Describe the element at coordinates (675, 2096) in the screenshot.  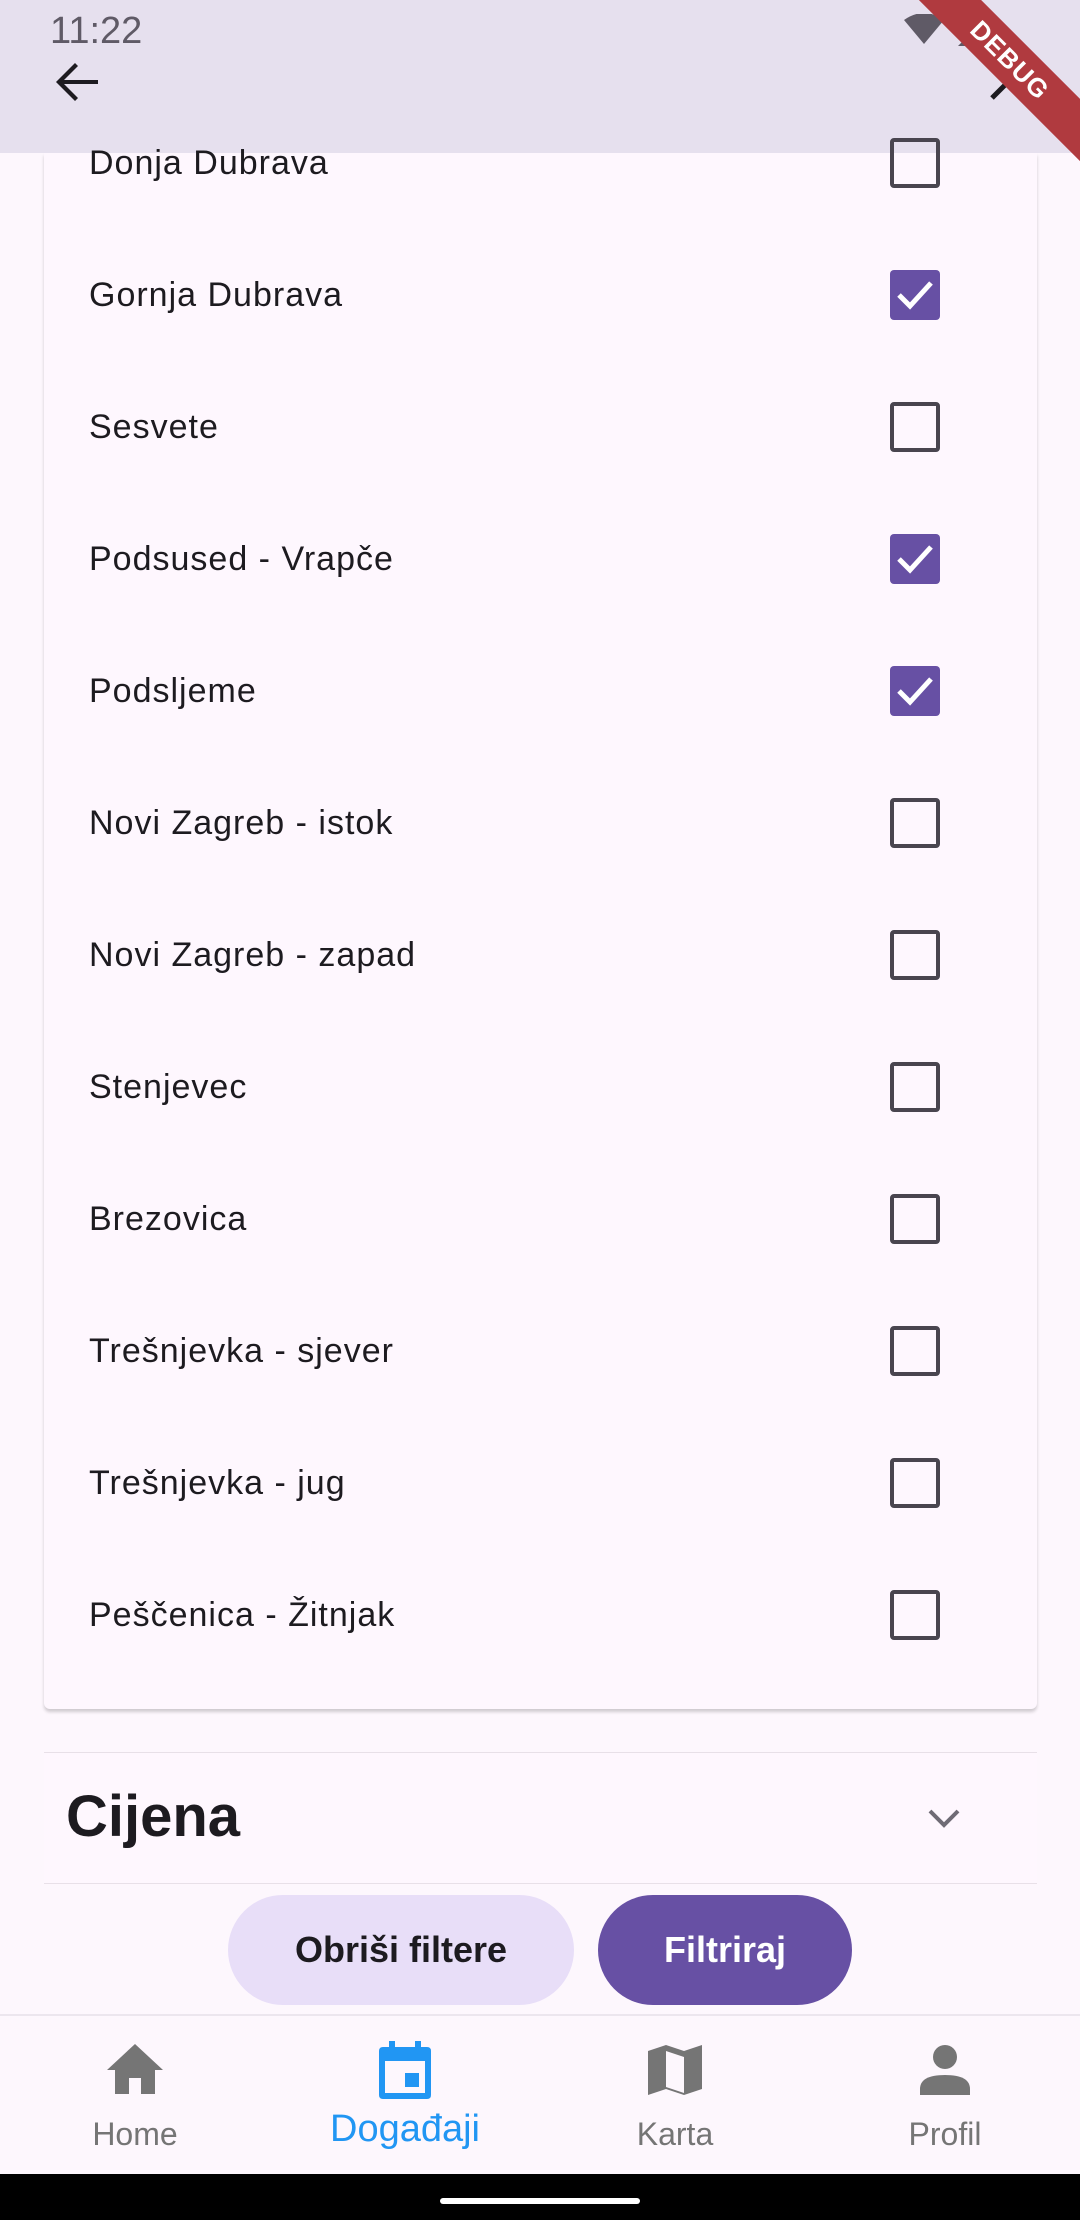
I see `nav-item-map: Karta` at that location.